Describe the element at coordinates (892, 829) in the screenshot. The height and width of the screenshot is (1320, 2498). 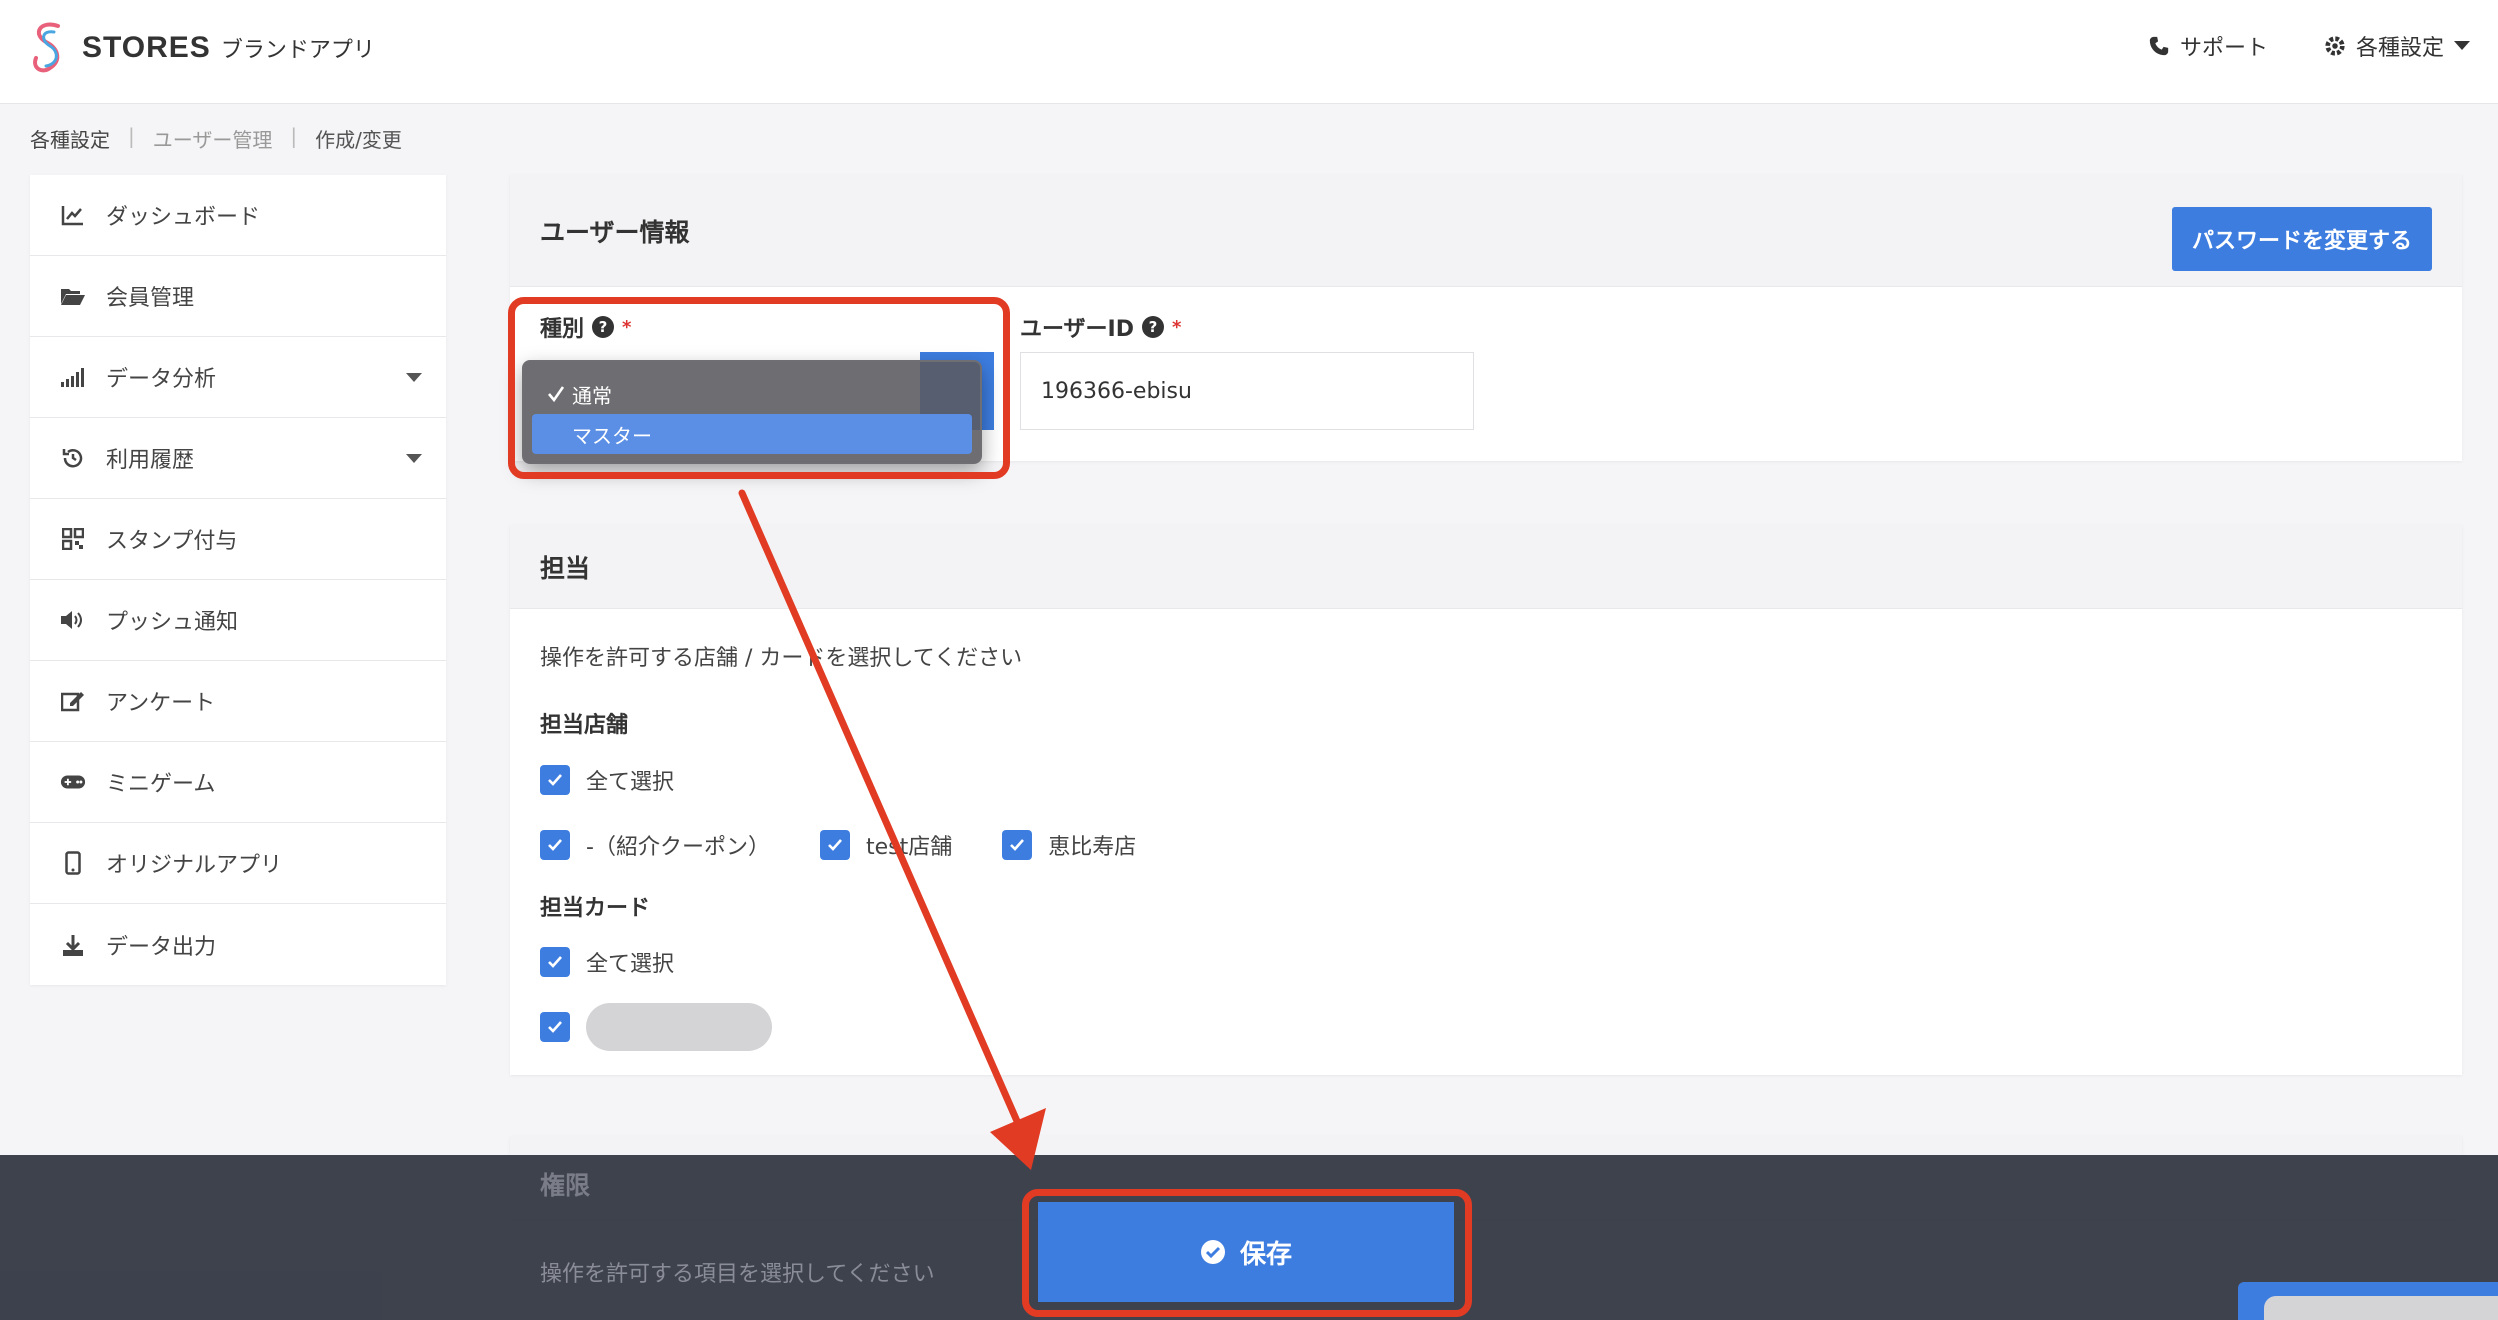
I see `annotation-arrow` at that location.